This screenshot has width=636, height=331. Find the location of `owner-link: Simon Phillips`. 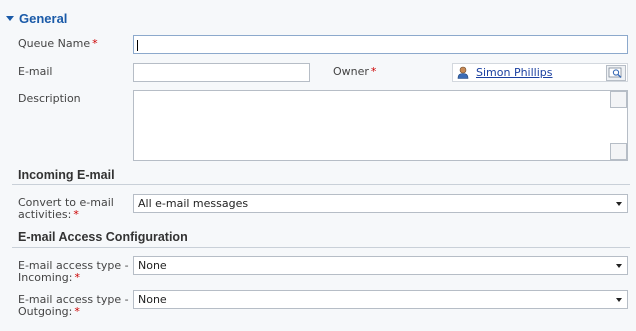

owner-link: Simon Phillips is located at coordinates (514, 72).